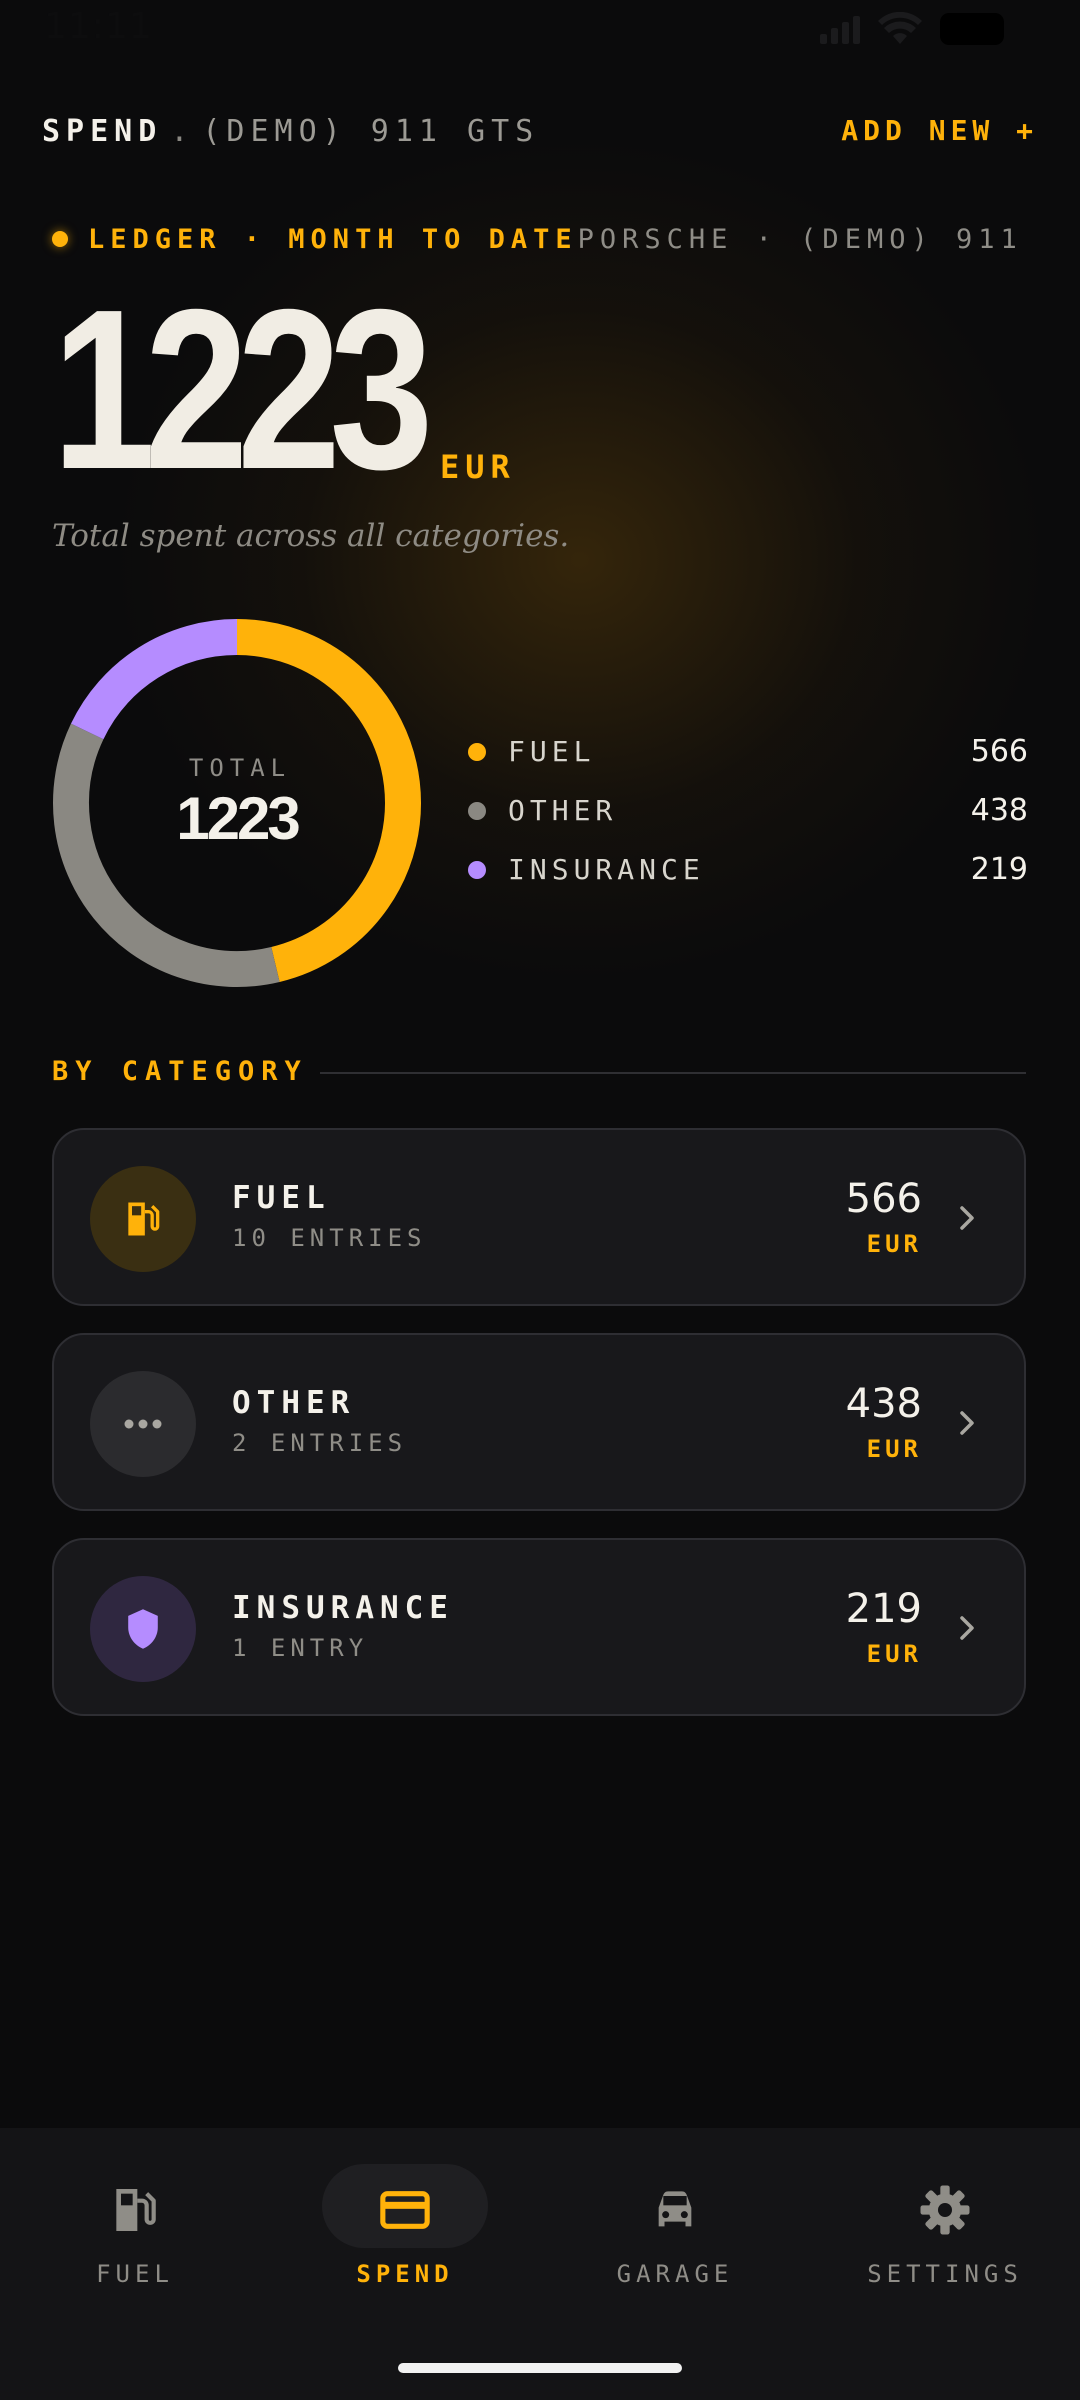 Image resolution: width=1080 pixels, height=2400 pixels. What do you see at coordinates (840, 29) in the screenshot?
I see `signal-icon` at bounding box center [840, 29].